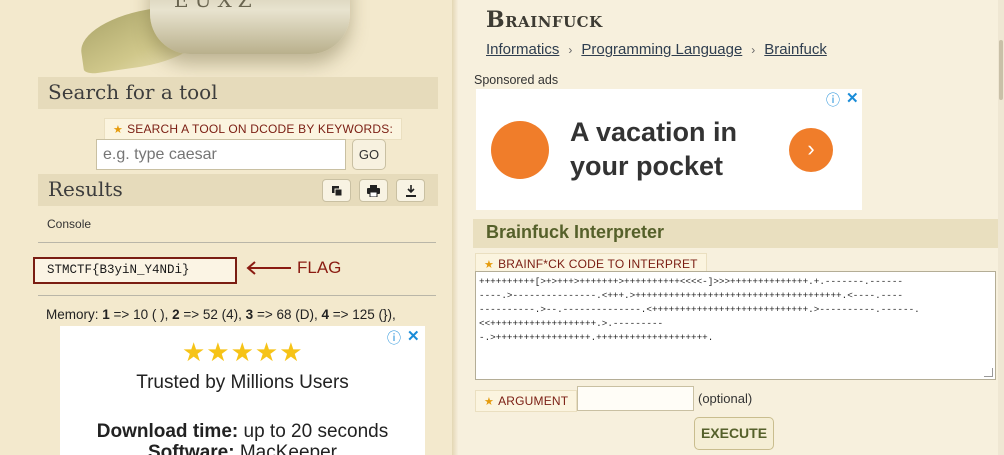 Image resolution: width=1004 pixels, height=455 pixels. What do you see at coordinates (533, 401) in the screenshot?
I see `argument-label-text: ARGUMENT` at bounding box center [533, 401].